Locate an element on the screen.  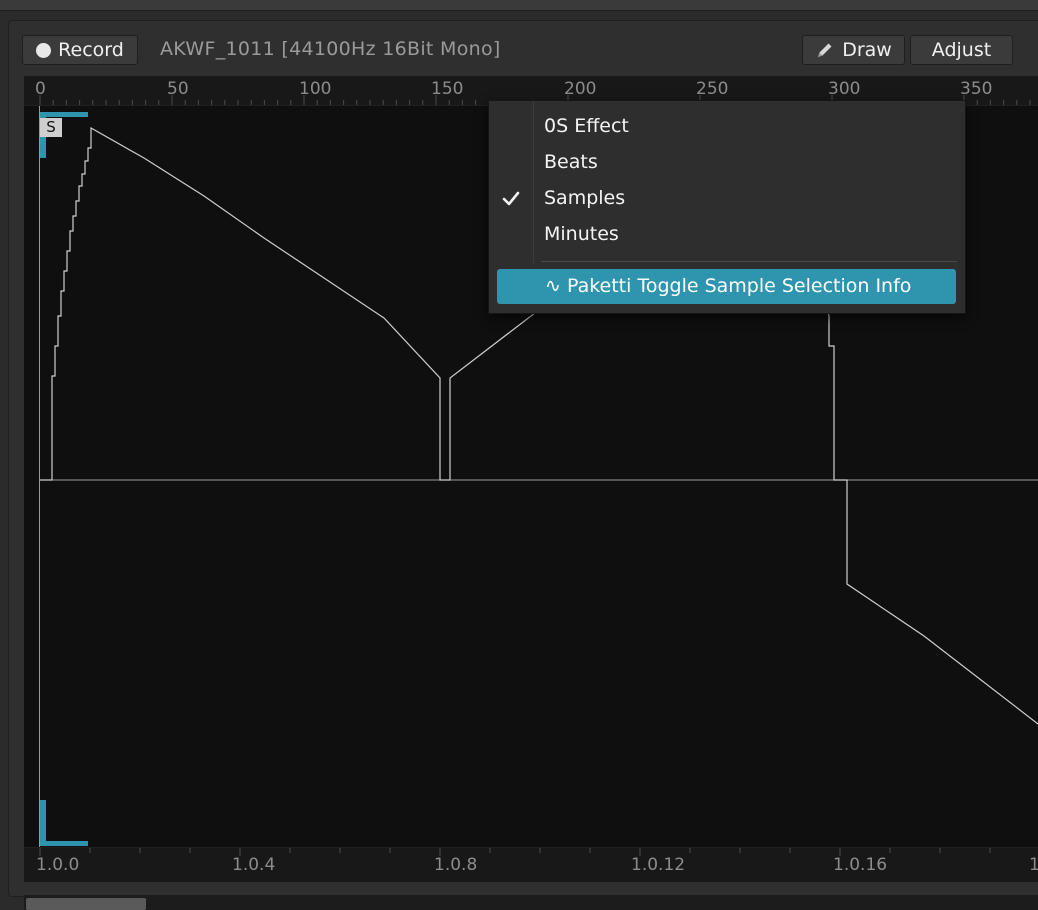
draw-button: Draw is located at coordinates (853, 50).